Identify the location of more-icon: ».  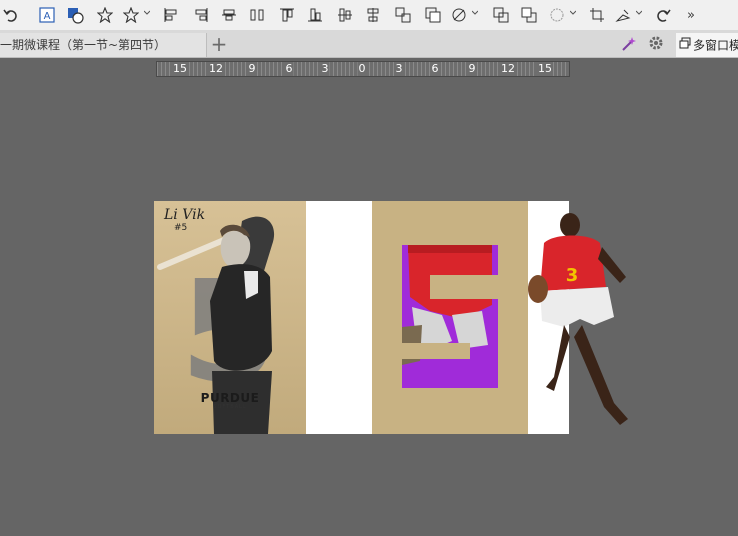
(691, 15).